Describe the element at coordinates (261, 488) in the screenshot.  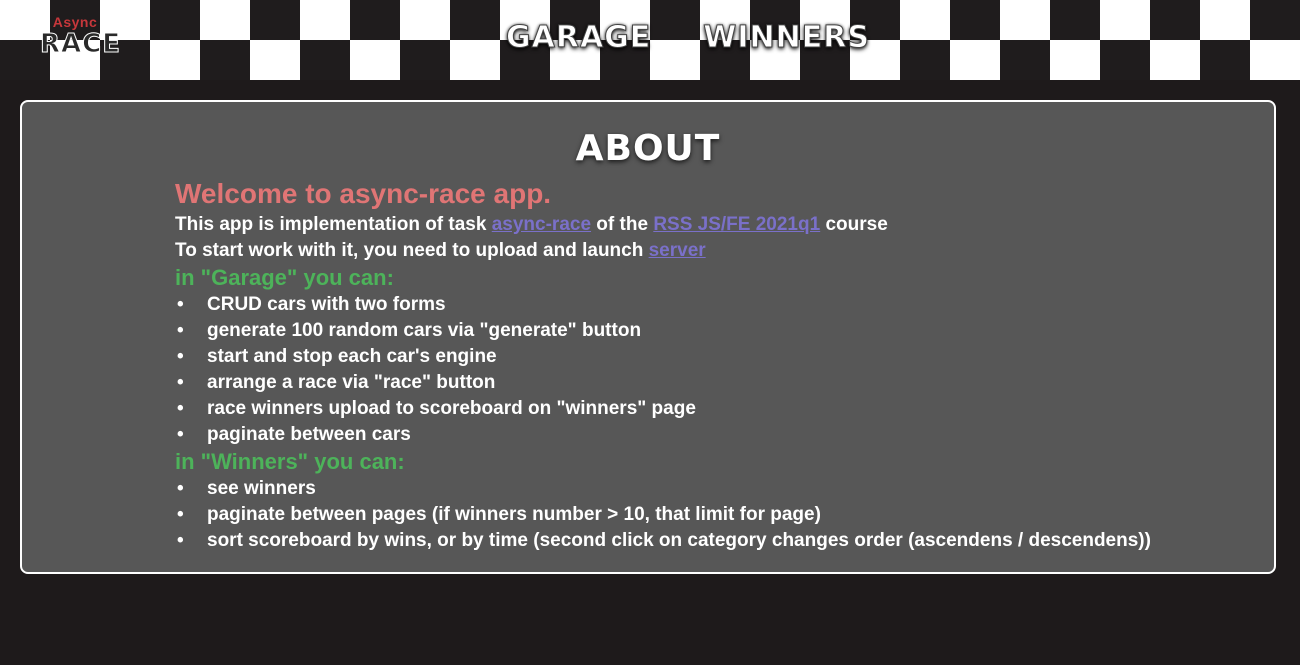
I see `list-item-text: see winners` at that location.